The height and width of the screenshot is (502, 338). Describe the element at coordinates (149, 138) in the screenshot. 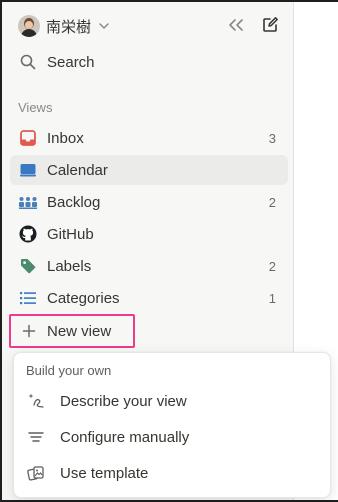

I see `view-item-inbox: Inbox 3` at that location.